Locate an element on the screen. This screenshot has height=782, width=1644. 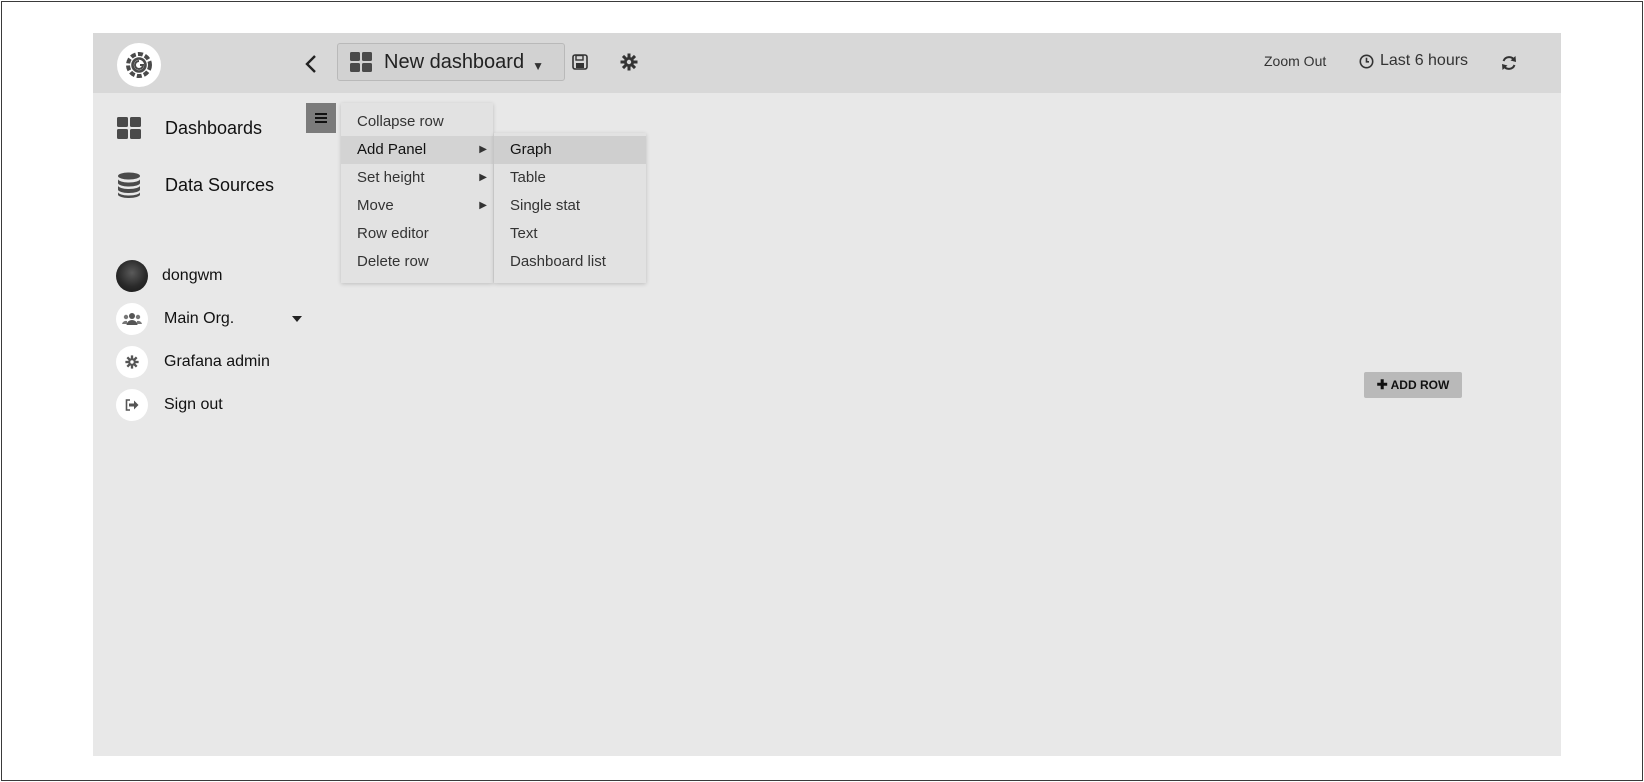
submenu-item-label: Graph is located at coordinates (531, 149).